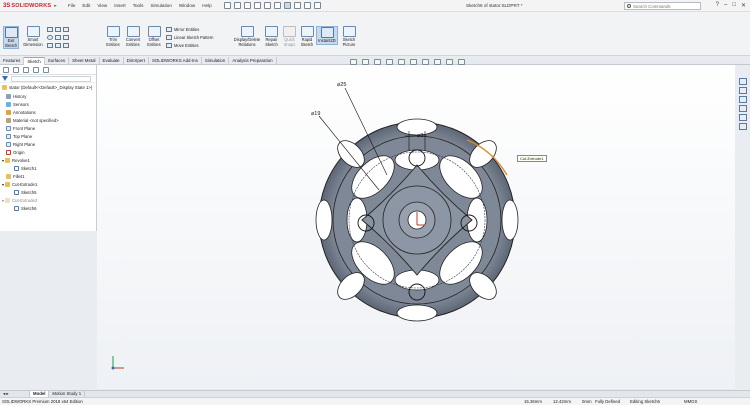 This screenshot has height=405, width=750. I want to click on flyout-arrow-icon: ▸, so click(55, 6).